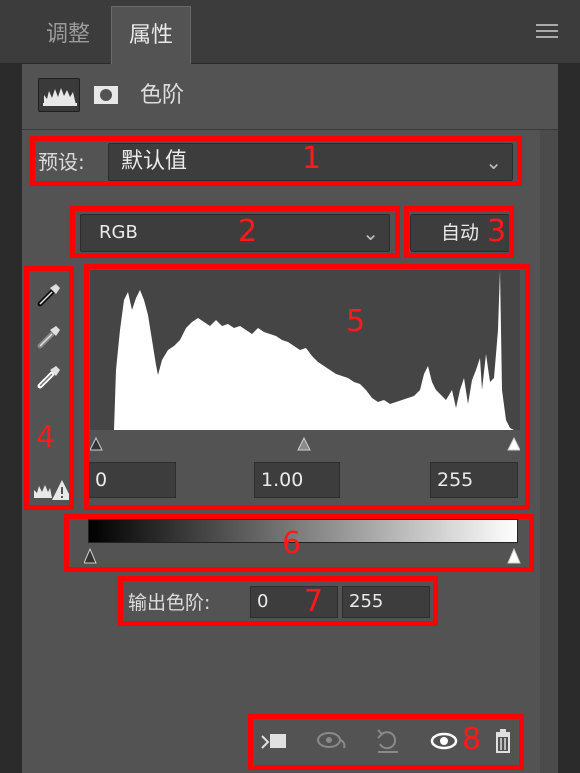 The height and width of the screenshot is (773, 580). I want to click on annotation-number-2: 2, so click(248, 231).